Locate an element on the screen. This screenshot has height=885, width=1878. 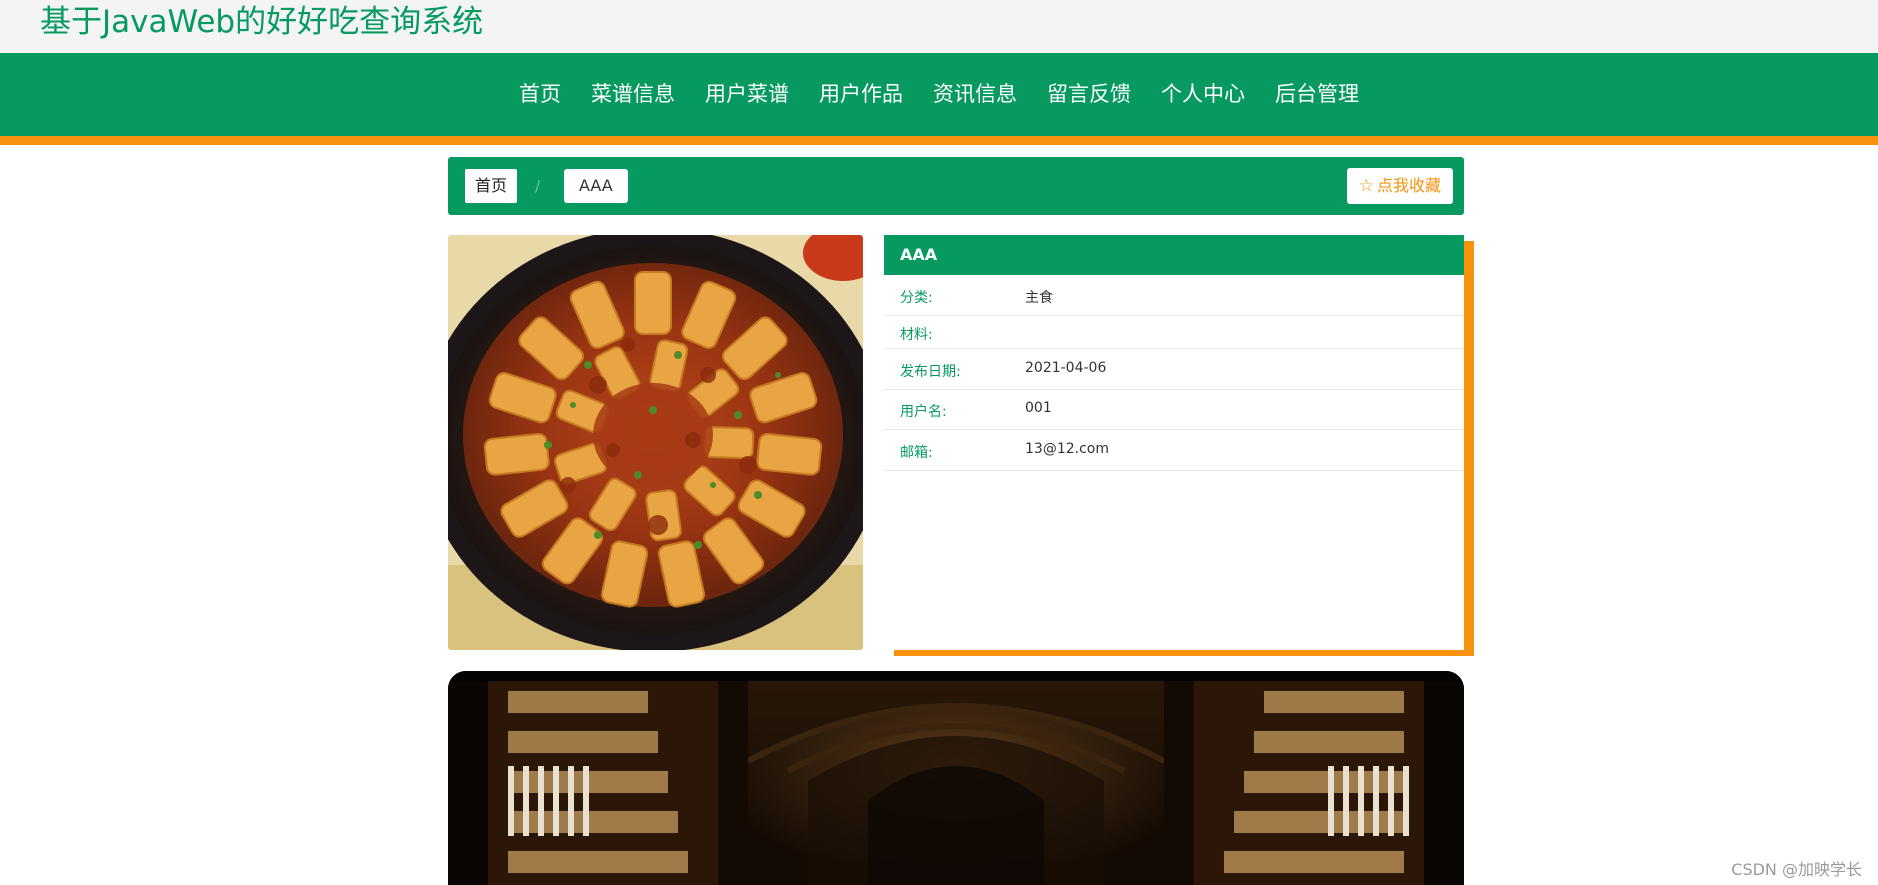
breadcrumb: 首页 / AAA ☆ 点我收藏 is located at coordinates (956, 186).